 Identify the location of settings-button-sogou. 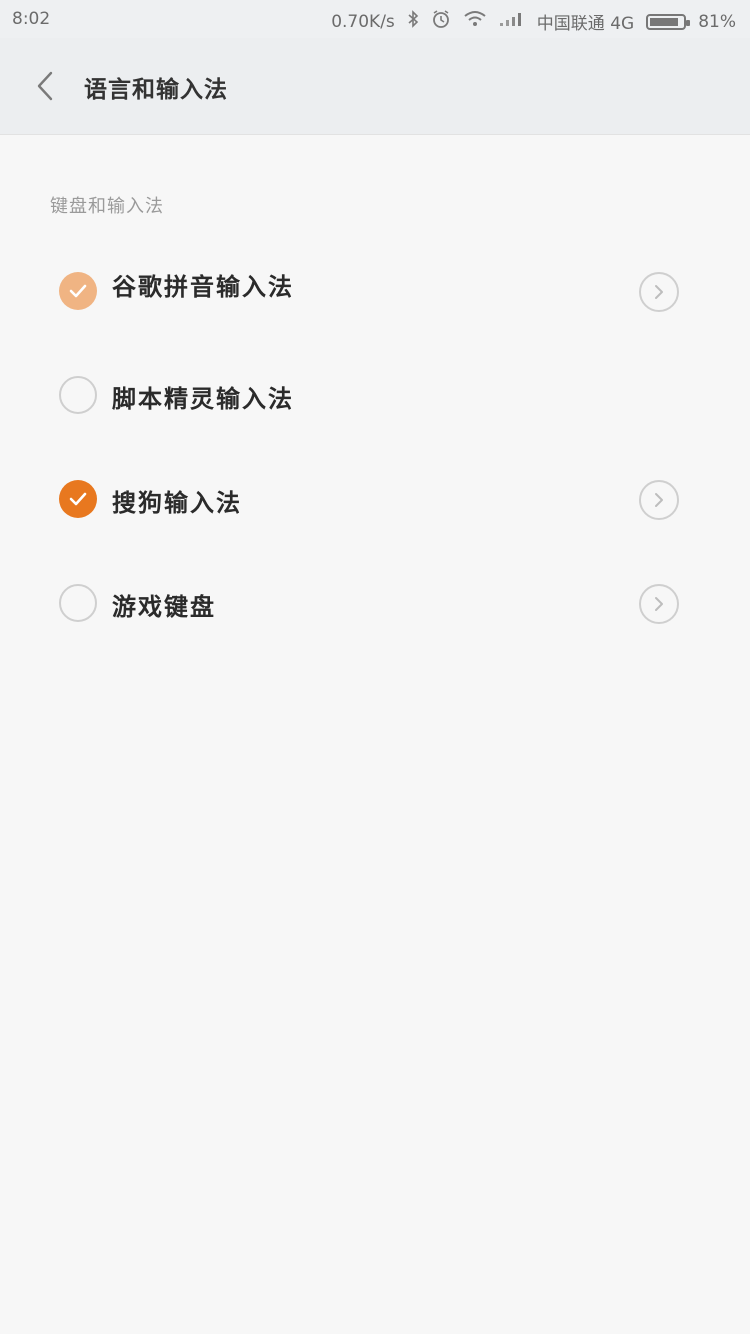
(659, 500).